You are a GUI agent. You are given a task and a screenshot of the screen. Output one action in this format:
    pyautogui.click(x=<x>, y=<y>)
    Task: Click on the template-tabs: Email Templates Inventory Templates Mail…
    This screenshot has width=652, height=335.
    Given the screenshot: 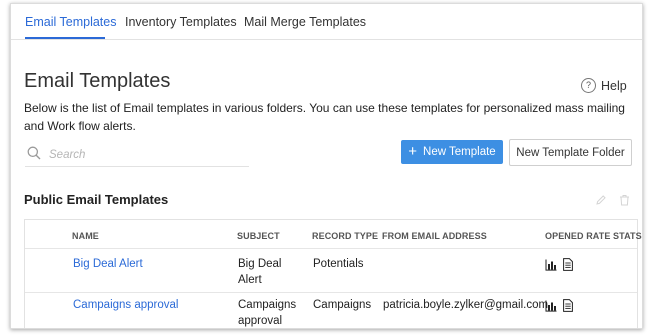 What is the action you would take?
    pyautogui.click(x=326, y=22)
    